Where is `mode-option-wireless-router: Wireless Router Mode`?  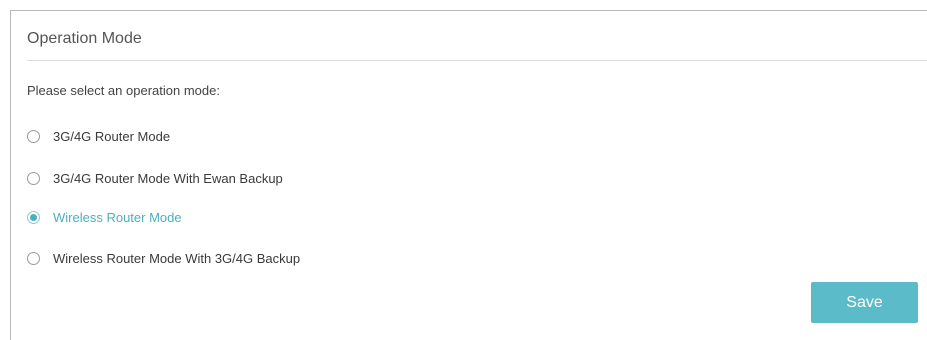 mode-option-wireless-router: Wireless Router Mode is located at coordinates (104, 217).